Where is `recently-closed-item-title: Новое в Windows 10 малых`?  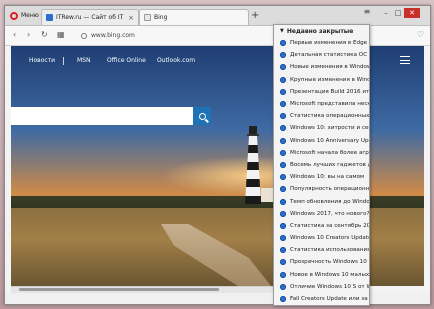 recently-closed-item-title: Новое в Windows 10 малых is located at coordinates (329, 274).